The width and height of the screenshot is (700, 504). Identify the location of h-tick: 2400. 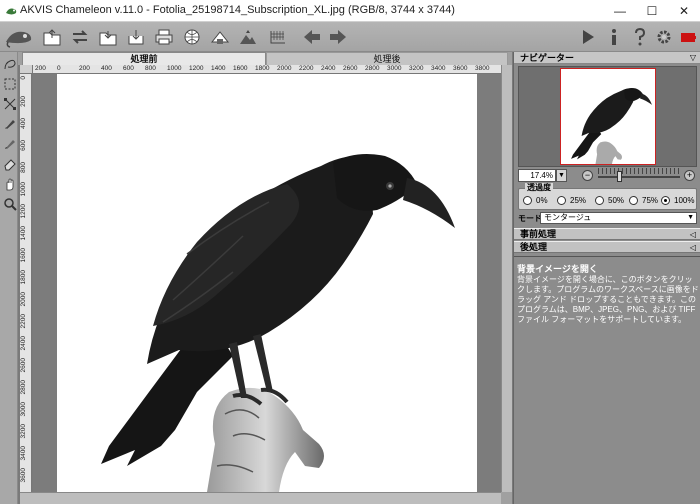
(328, 68).